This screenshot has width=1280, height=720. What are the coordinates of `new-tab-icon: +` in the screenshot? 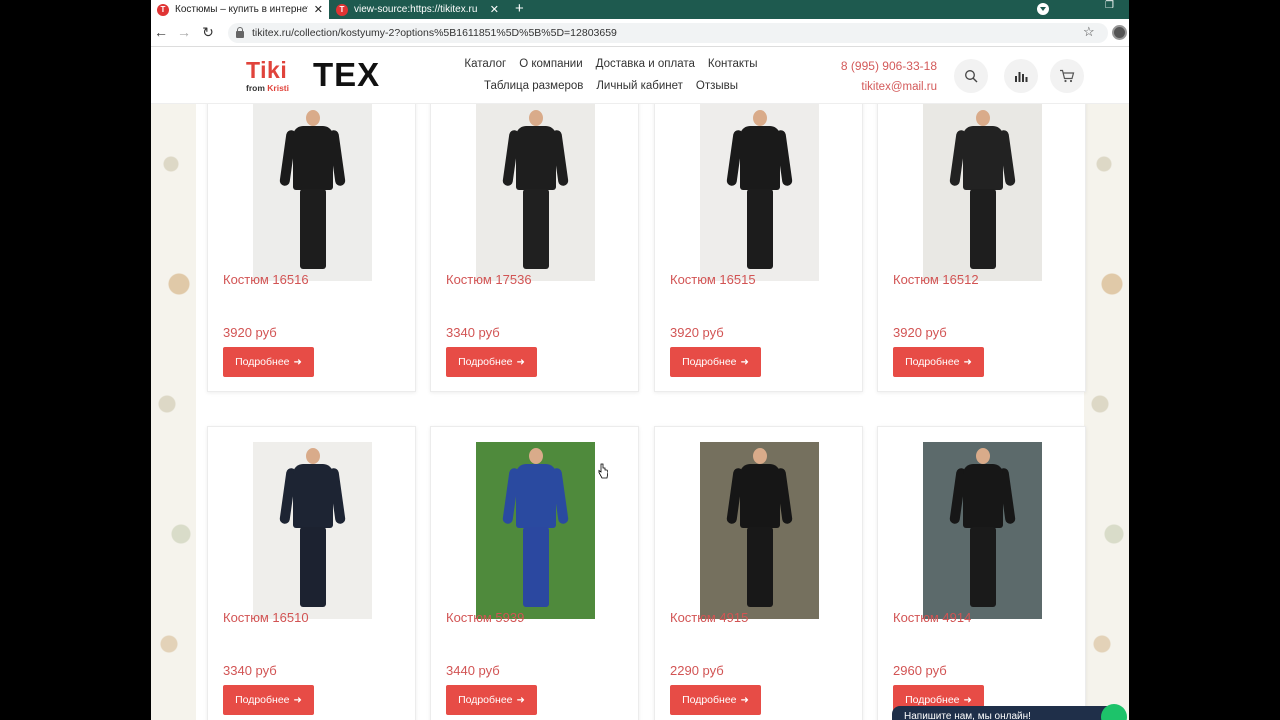 It's located at (519, 9).